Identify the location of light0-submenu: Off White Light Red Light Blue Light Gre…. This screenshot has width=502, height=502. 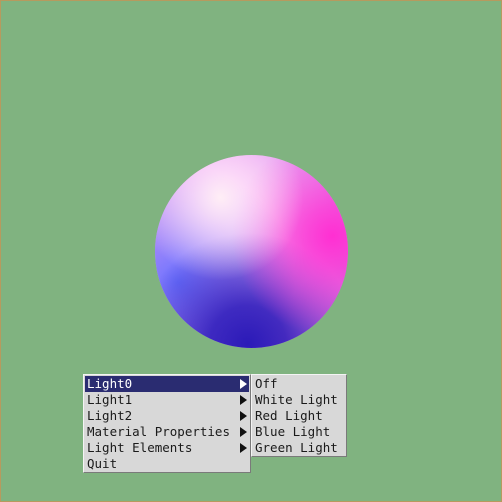
(299, 415).